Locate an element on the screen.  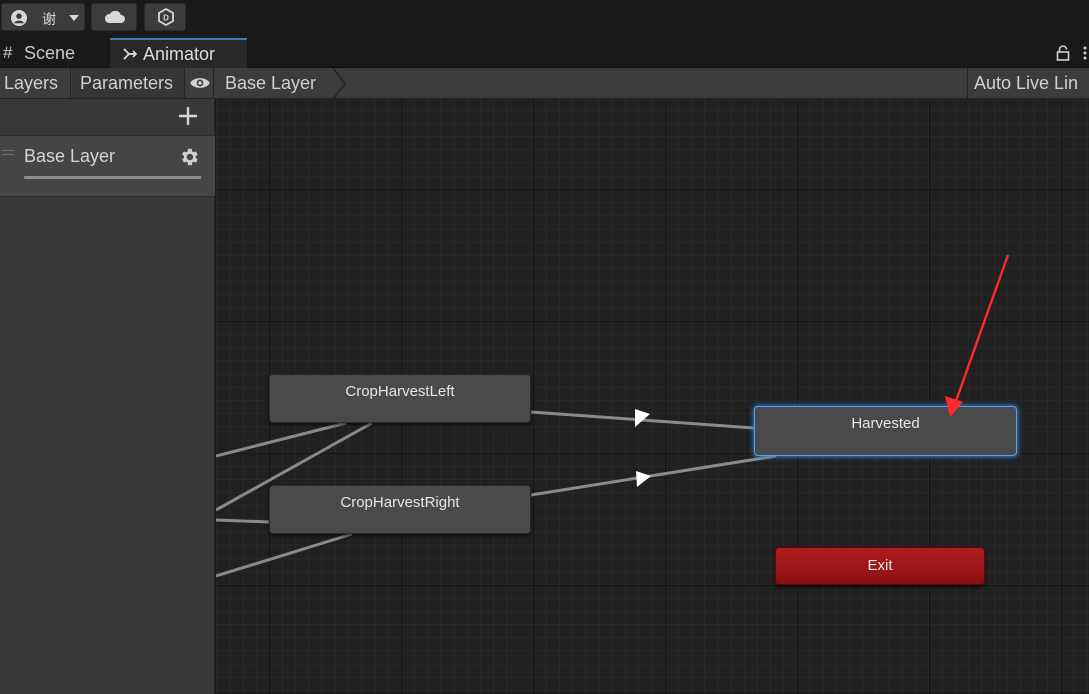
layer-name: Base Layer is located at coordinates (70, 156).